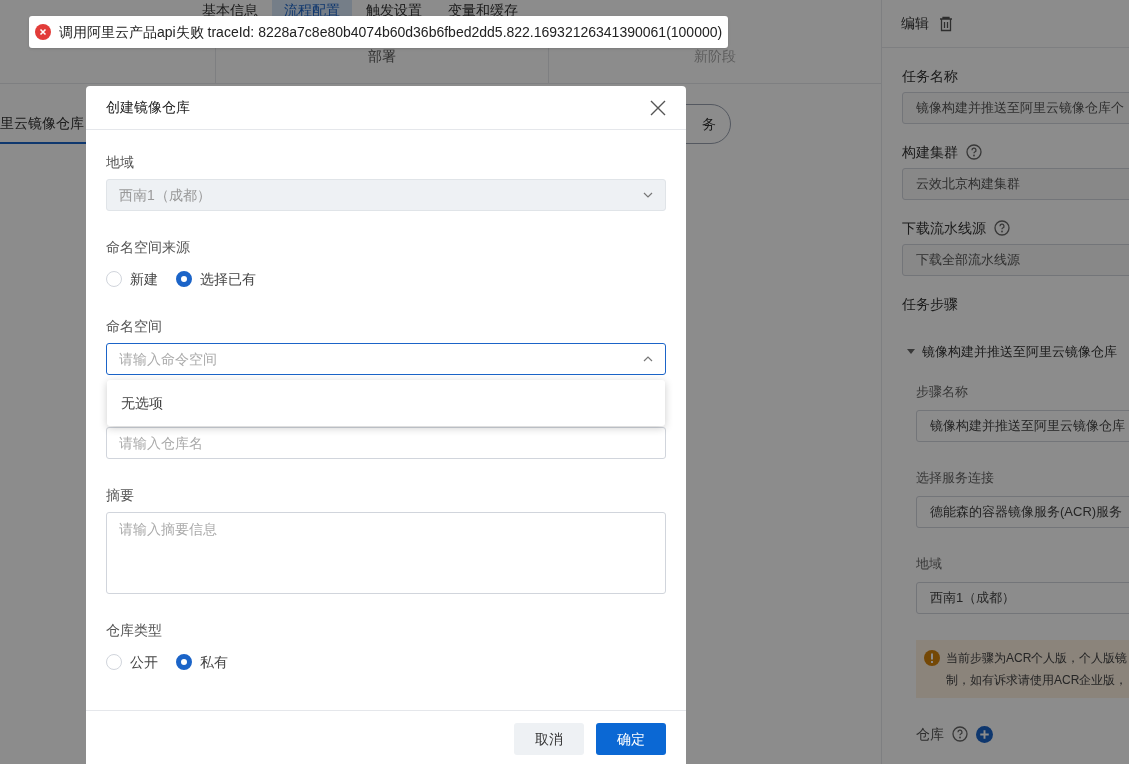 The height and width of the screenshot is (764, 1129). What do you see at coordinates (1022, 511) in the screenshot?
I see `text-field: 德能森的容器镜像服务(ACR)服务` at bounding box center [1022, 511].